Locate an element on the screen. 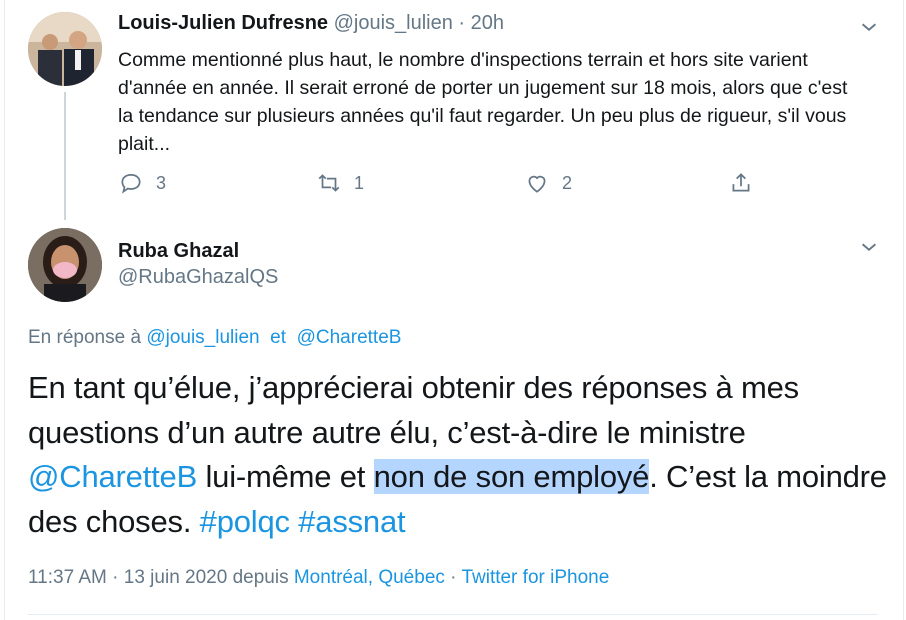 This screenshot has width=906, height=620. tweet-text-part: lui-même et is located at coordinates (285, 476).